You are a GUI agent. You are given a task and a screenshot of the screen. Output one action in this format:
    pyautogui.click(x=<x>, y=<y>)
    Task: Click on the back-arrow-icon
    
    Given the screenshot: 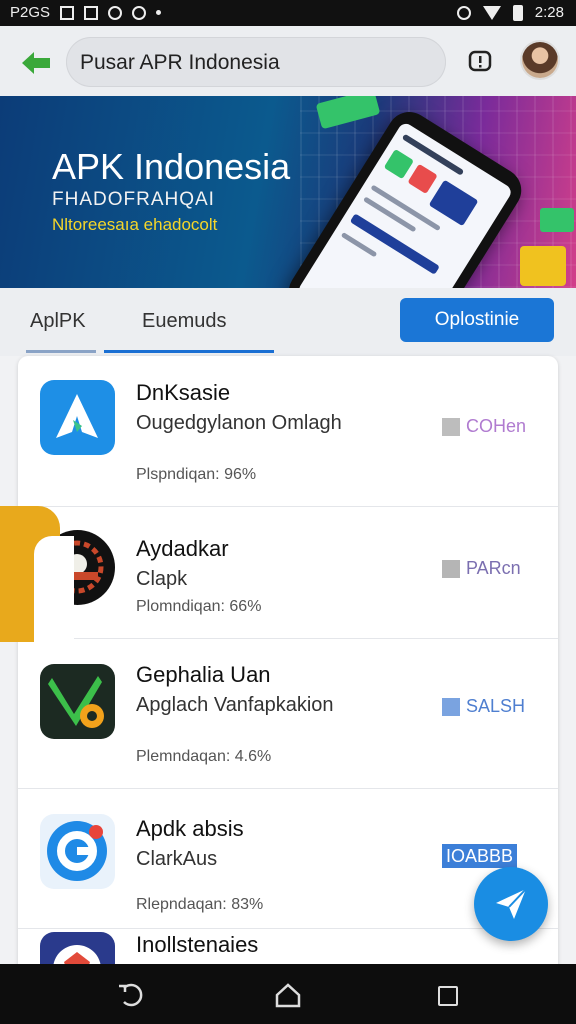 What is the action you would take?
    pyautogui.click(x=37, y=63)
    